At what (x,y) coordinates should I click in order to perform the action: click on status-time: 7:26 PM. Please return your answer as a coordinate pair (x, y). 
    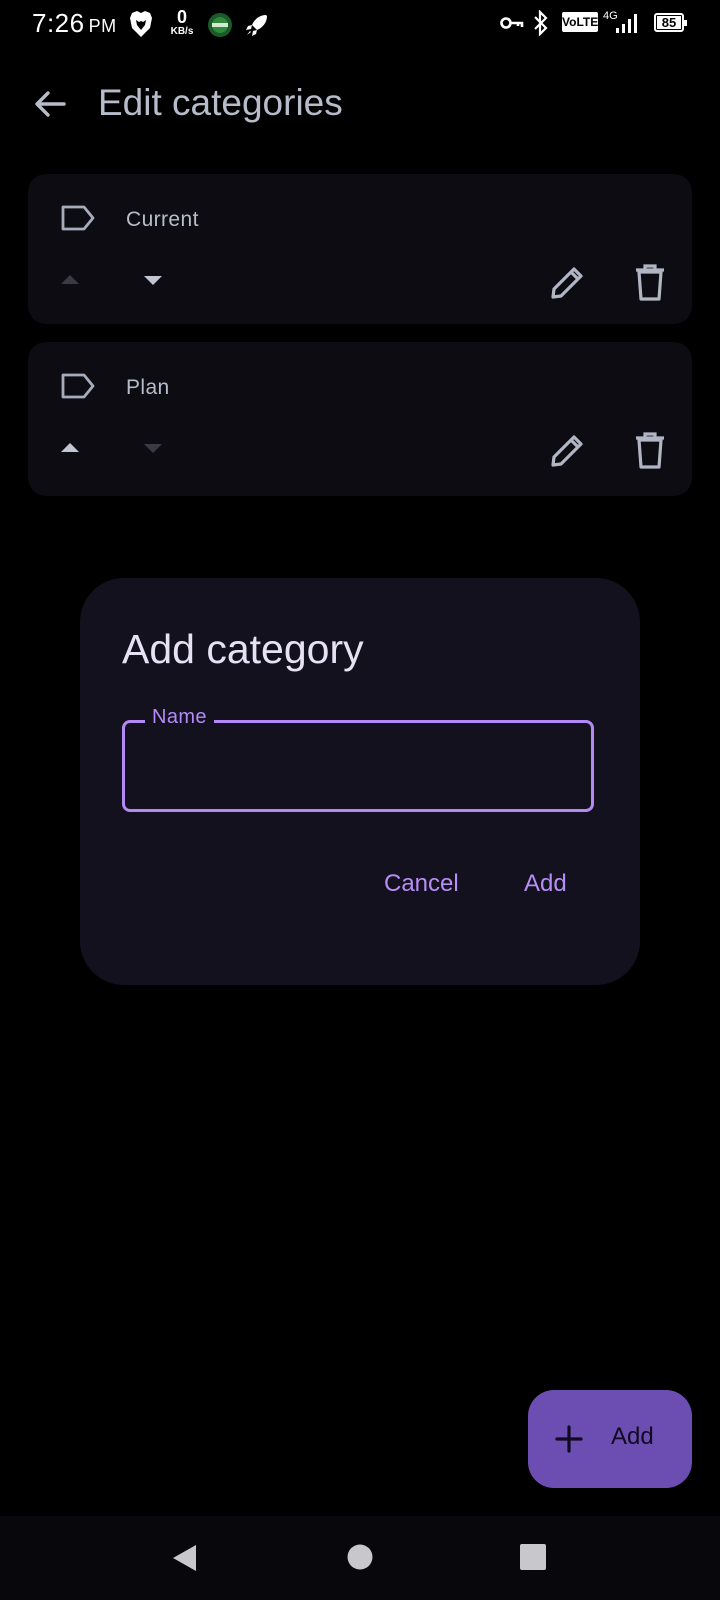
    Looking at the image, I should click on (74, 23).